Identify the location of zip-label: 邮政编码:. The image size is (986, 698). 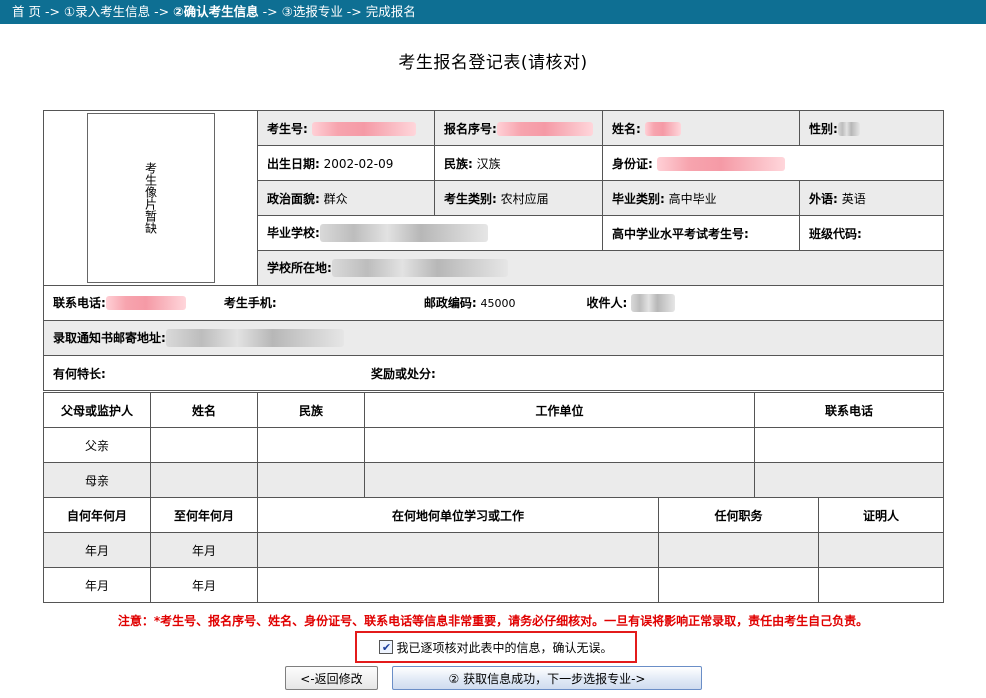
(450, 302).